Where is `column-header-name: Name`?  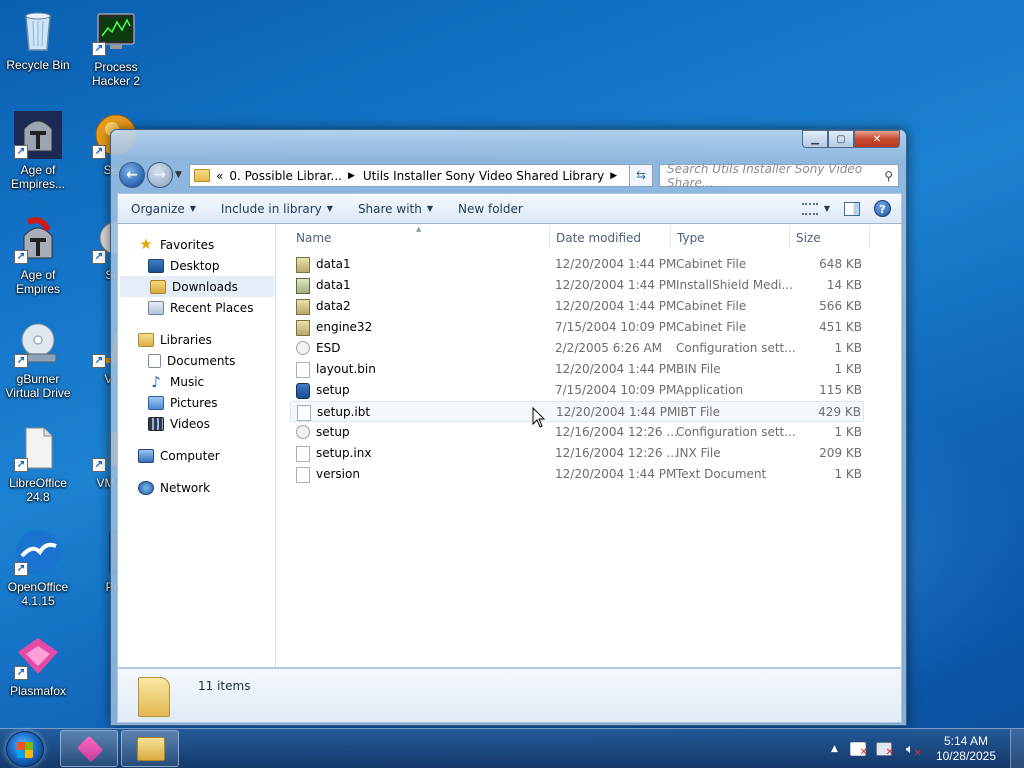 column-header-name: Name is located at coordinates (313, 238).